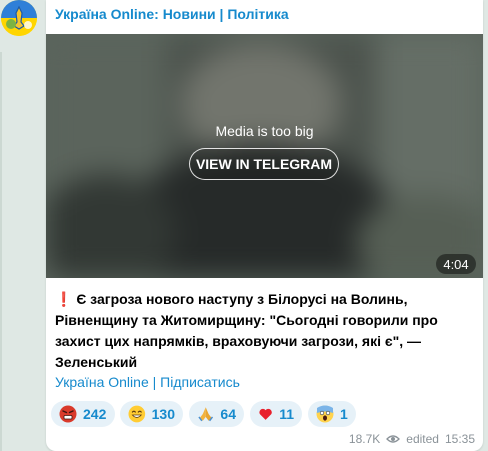 The image size is (488, 451). What do you see at coordinates (68, 414) in the screenshot?
I see `angry-face-icon` at bounding box center [68, 414].